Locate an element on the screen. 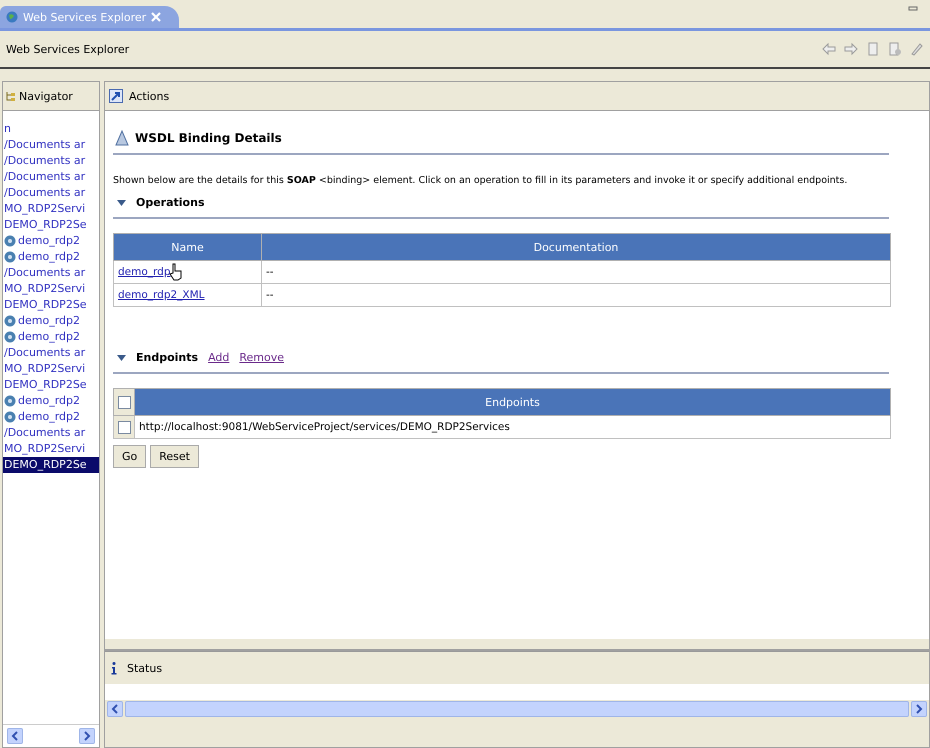  endpoints-heading: Endpoints is located at coordinates (167, 357).